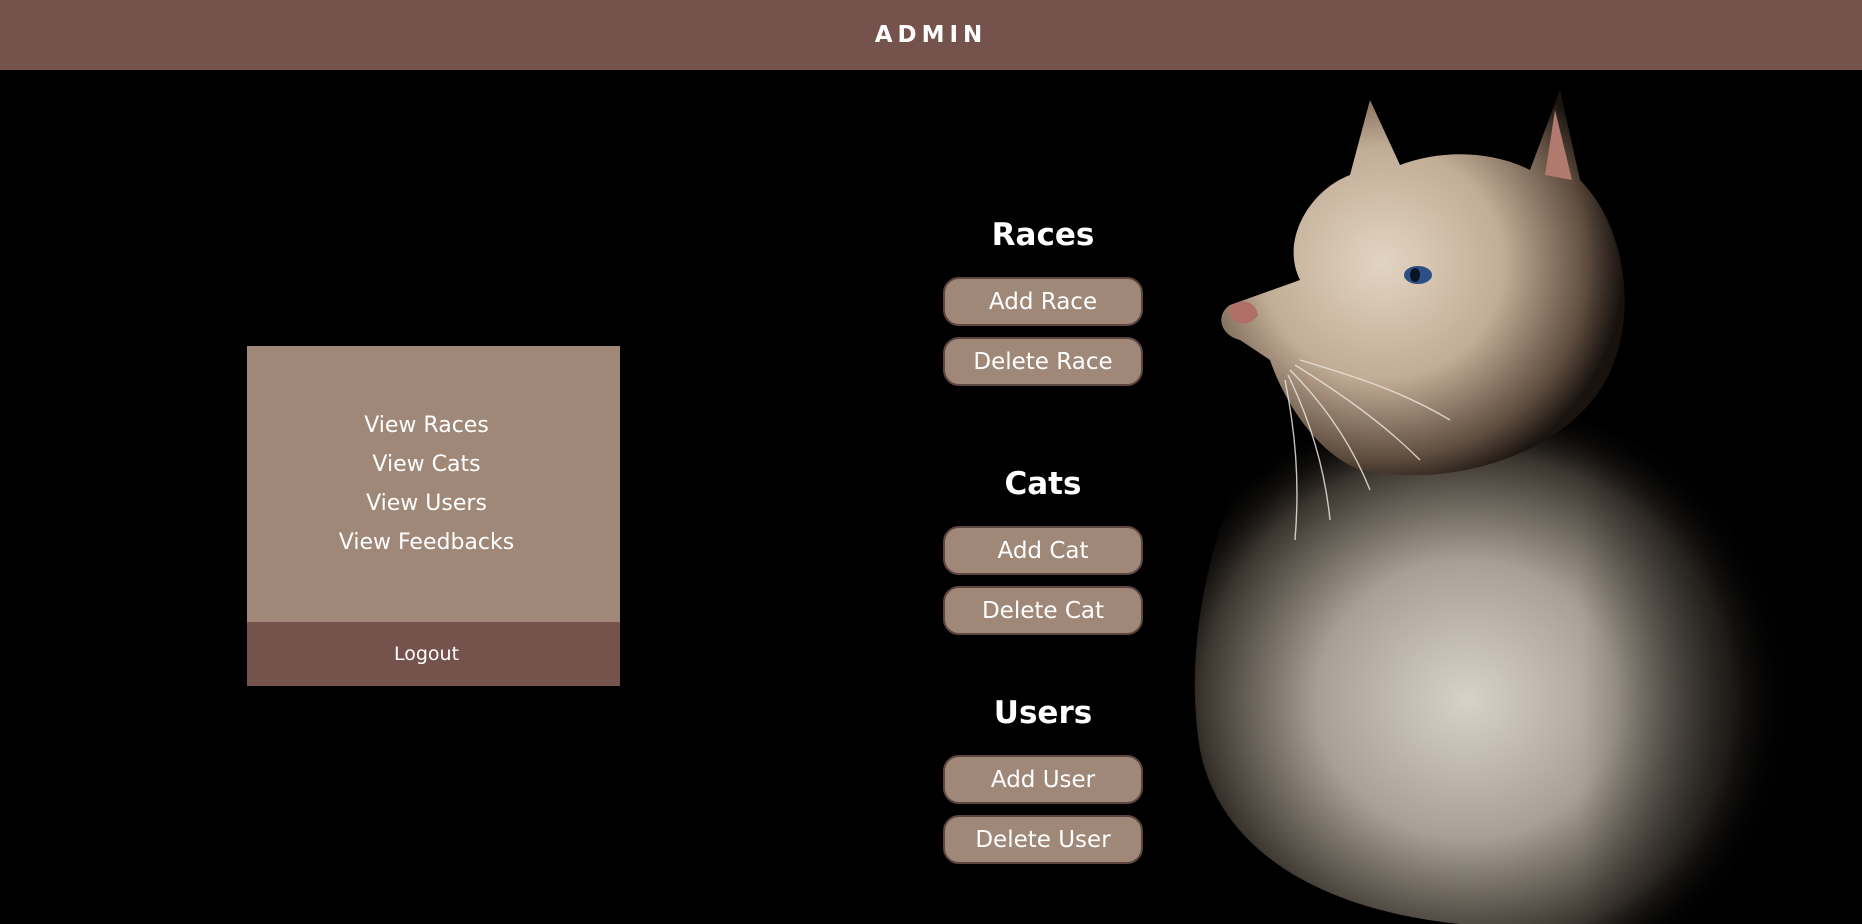 Image resolution: width=1862 pixels, height=924 pixels. I want to click on delete-user-button: Delete User, so click(1043, 839).